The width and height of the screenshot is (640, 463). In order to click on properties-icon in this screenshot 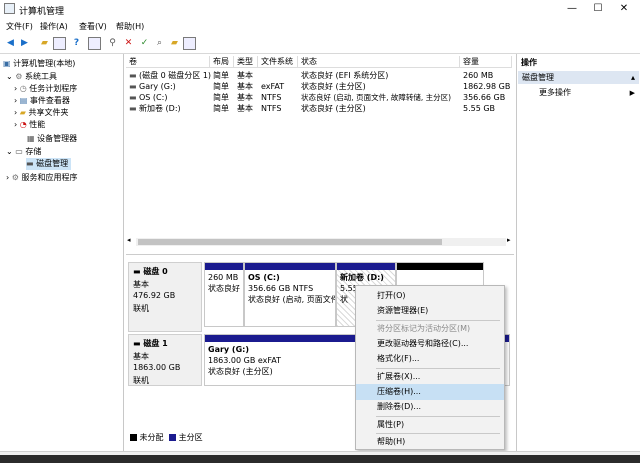, I will do `click(94, 43)`.